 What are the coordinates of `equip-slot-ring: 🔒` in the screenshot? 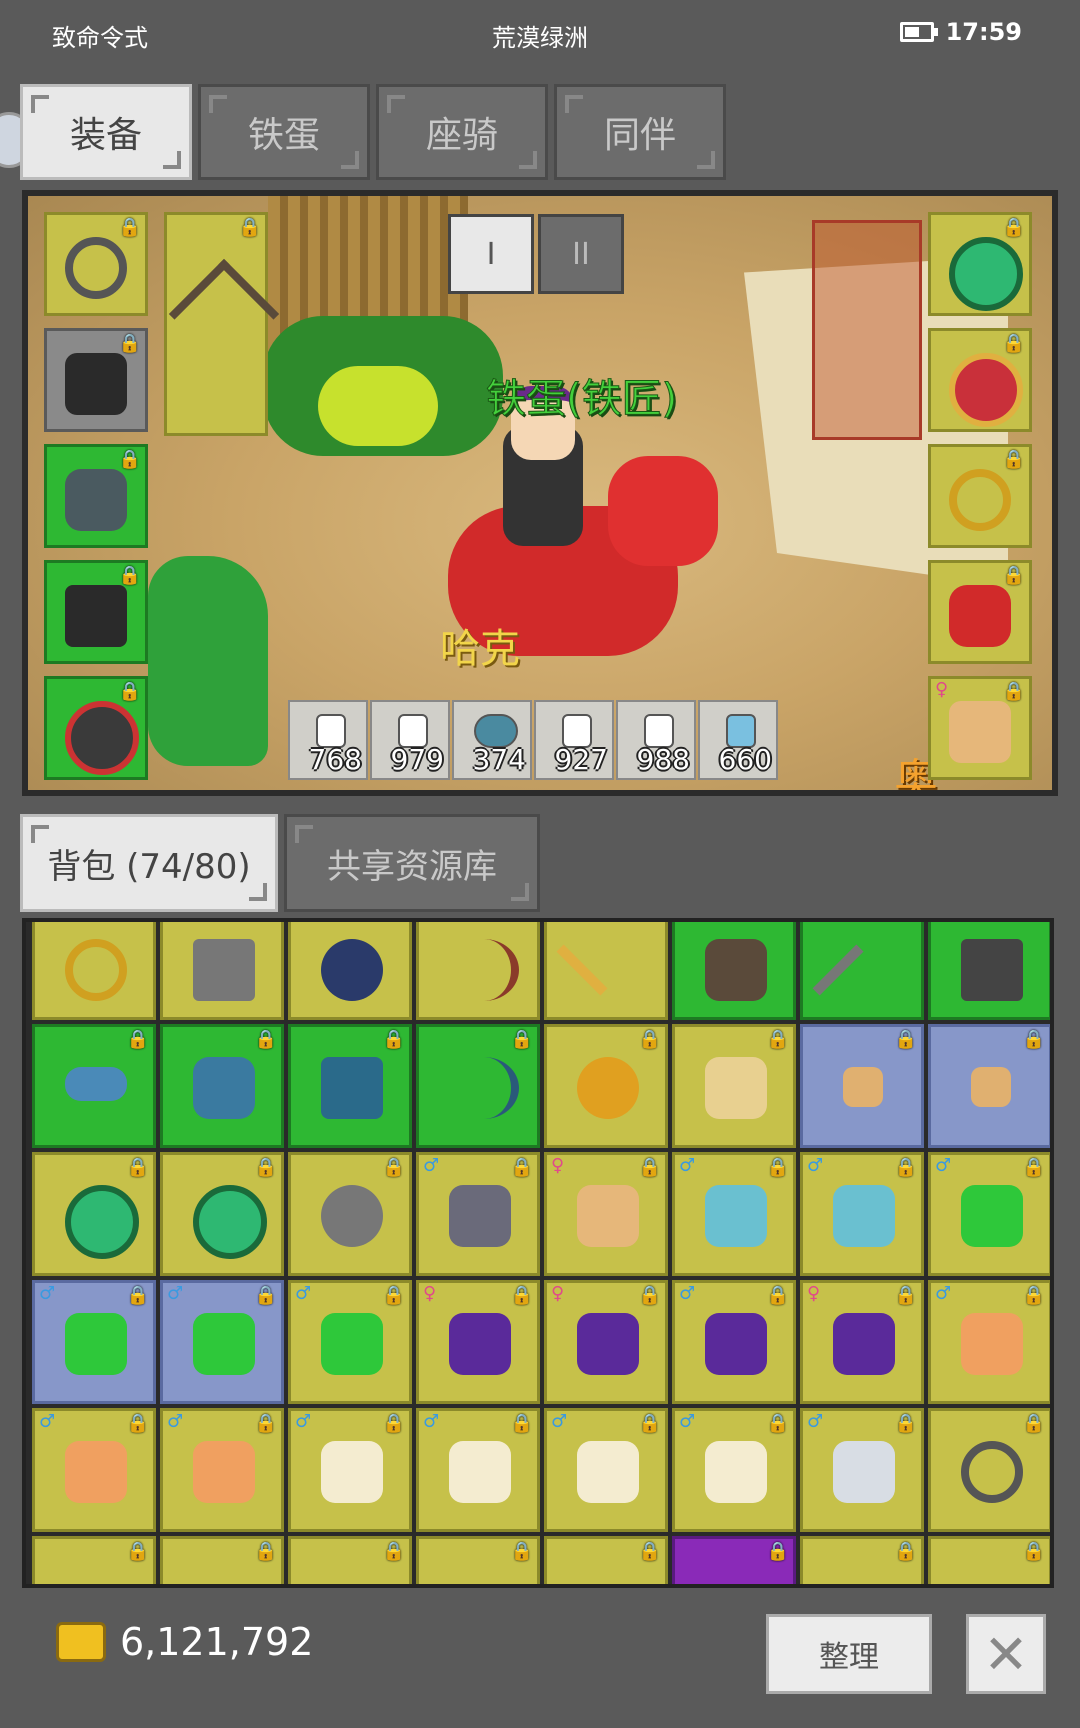 It's located at (980, 380).